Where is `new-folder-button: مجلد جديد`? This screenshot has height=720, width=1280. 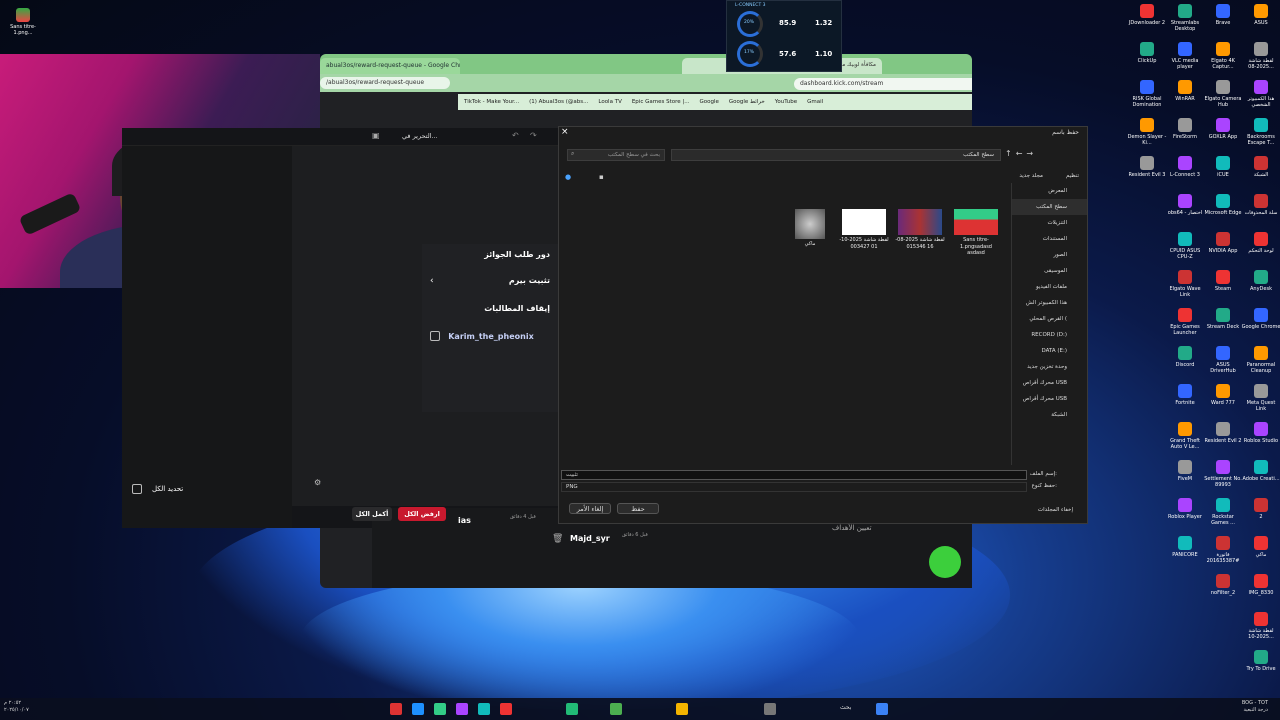
new-folder-button: مجلد جديد is located at coordinates (1031, 176).